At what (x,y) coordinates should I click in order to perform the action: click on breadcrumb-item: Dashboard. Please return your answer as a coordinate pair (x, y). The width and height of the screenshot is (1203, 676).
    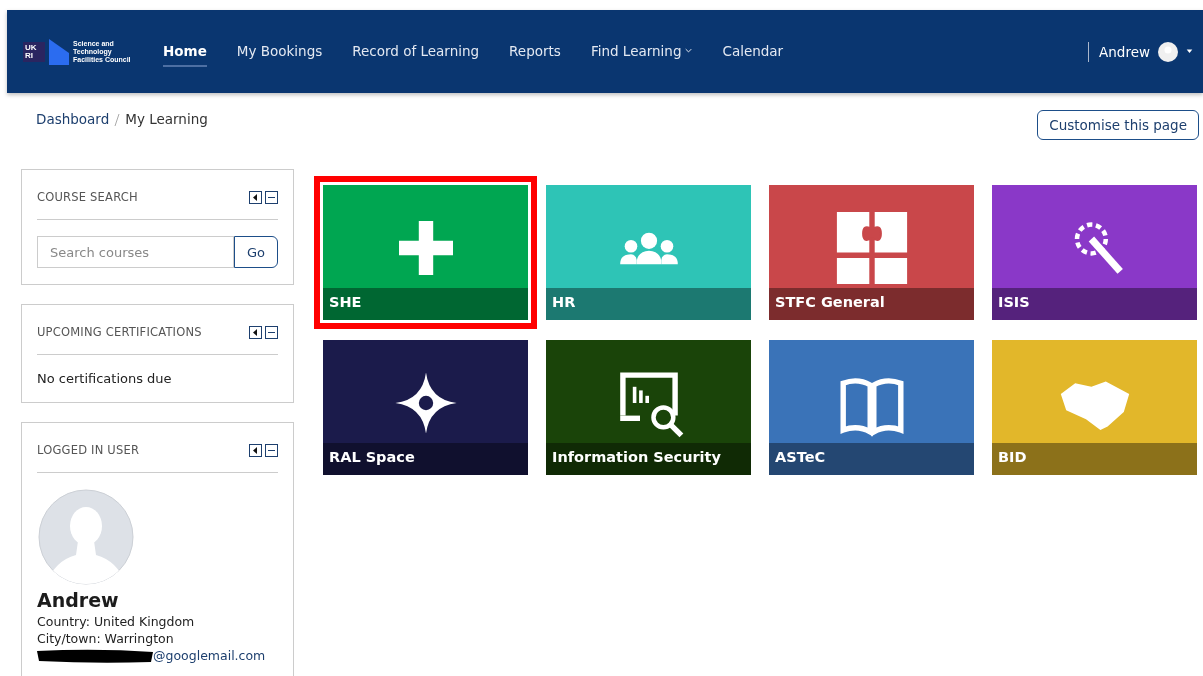
    Looking at the image, I should click on (73, 119).